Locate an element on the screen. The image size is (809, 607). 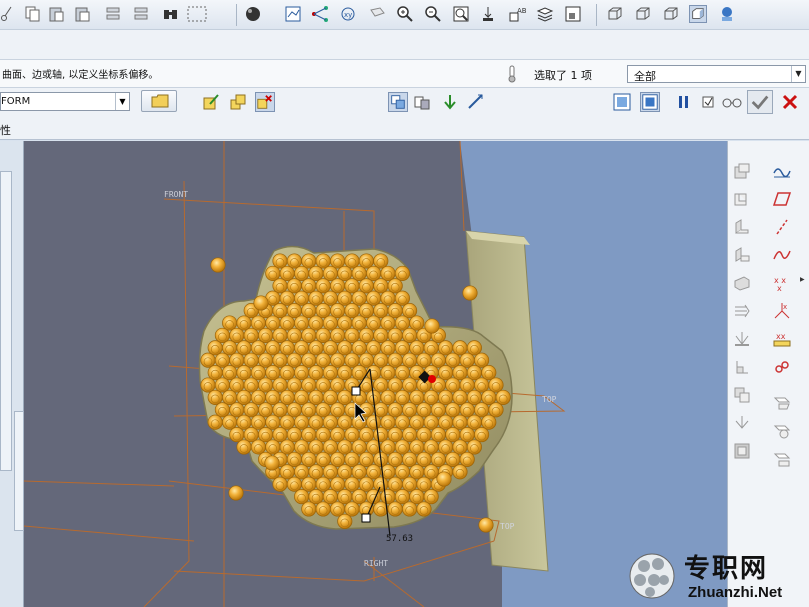
view-manager-icon is located at coordinates (573, 14).